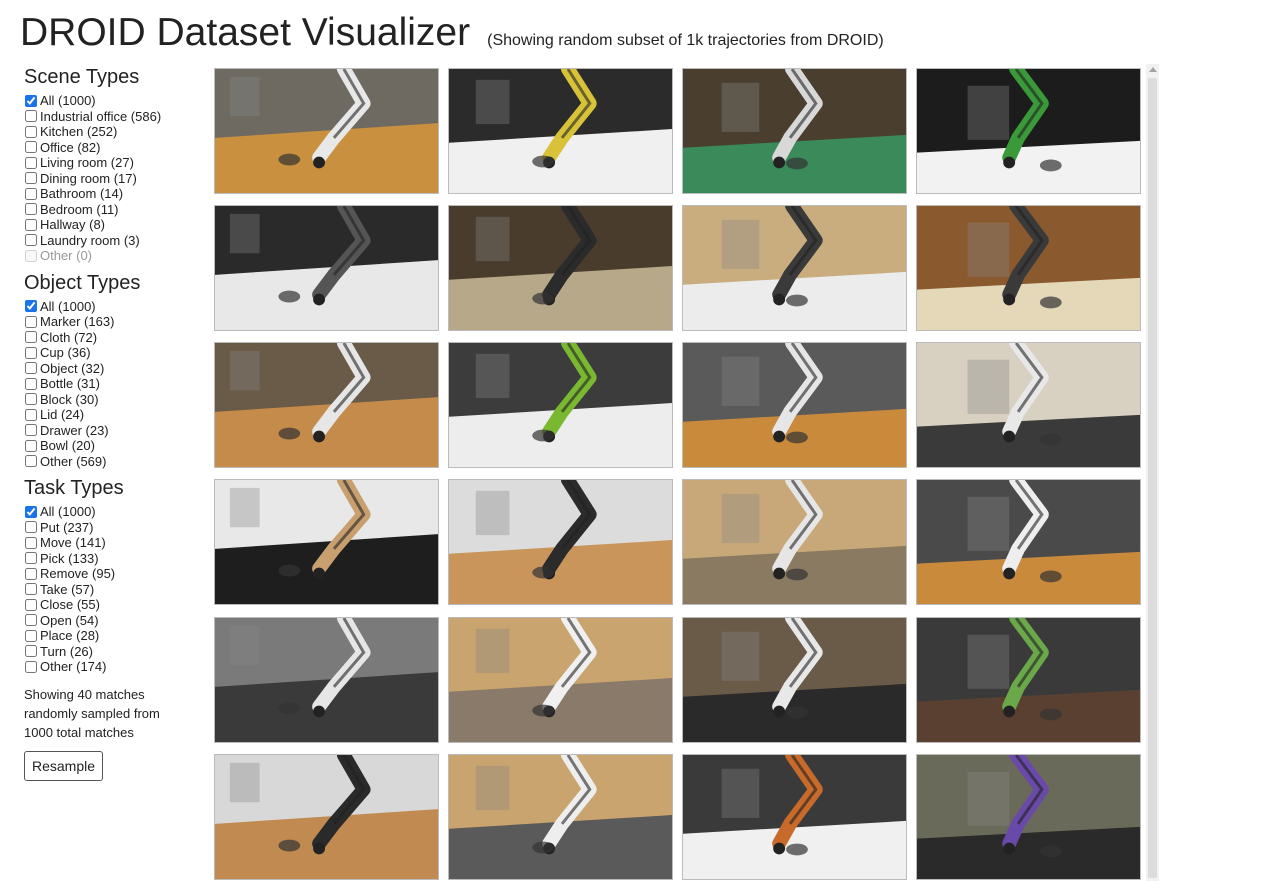  I want to click on task-filter-option: Take (57), so click(114, 590).